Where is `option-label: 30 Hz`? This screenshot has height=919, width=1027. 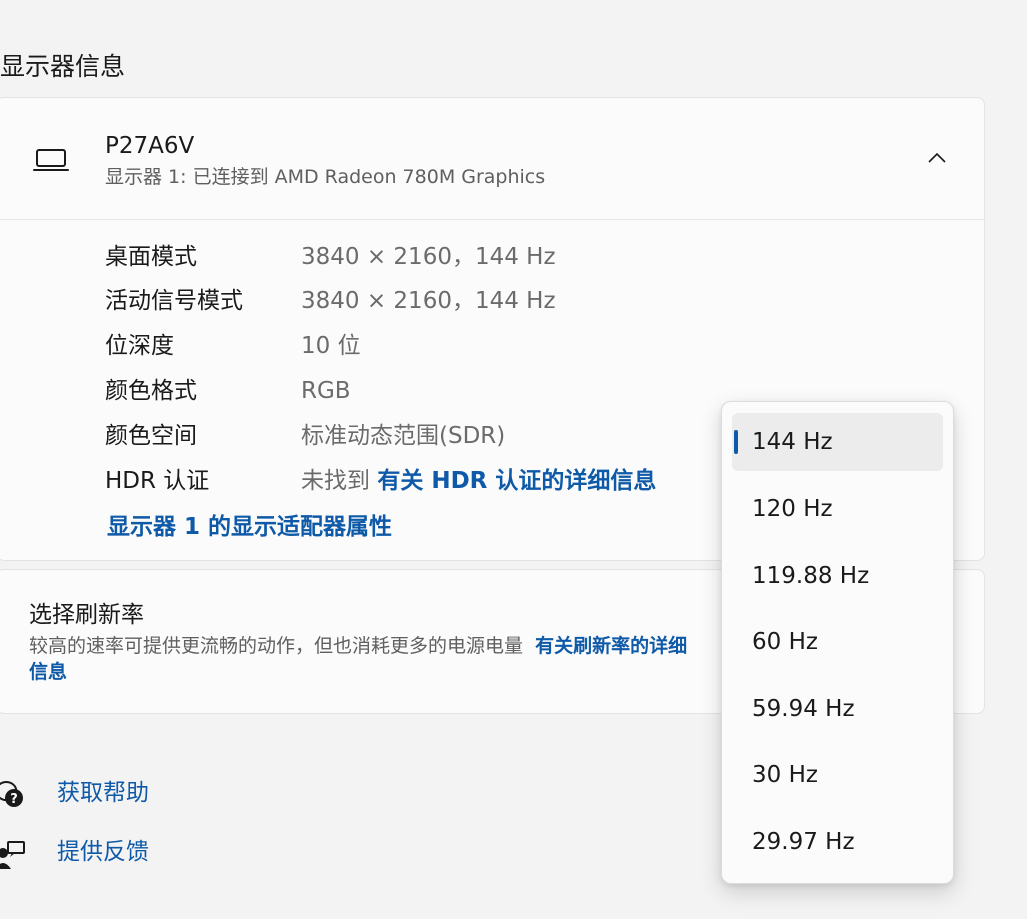
option-label: 30 Hz is located at coordinates (785, 775).